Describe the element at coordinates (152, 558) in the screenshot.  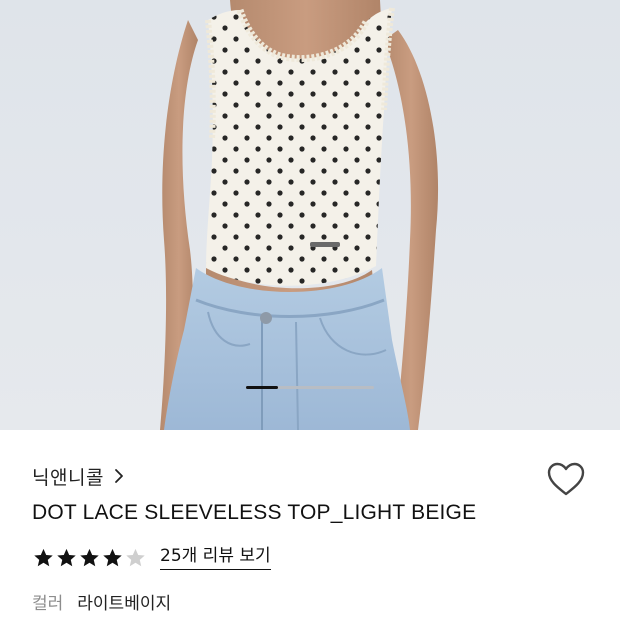
I see `rating-row: 25개 리뷰 보기` at that location.